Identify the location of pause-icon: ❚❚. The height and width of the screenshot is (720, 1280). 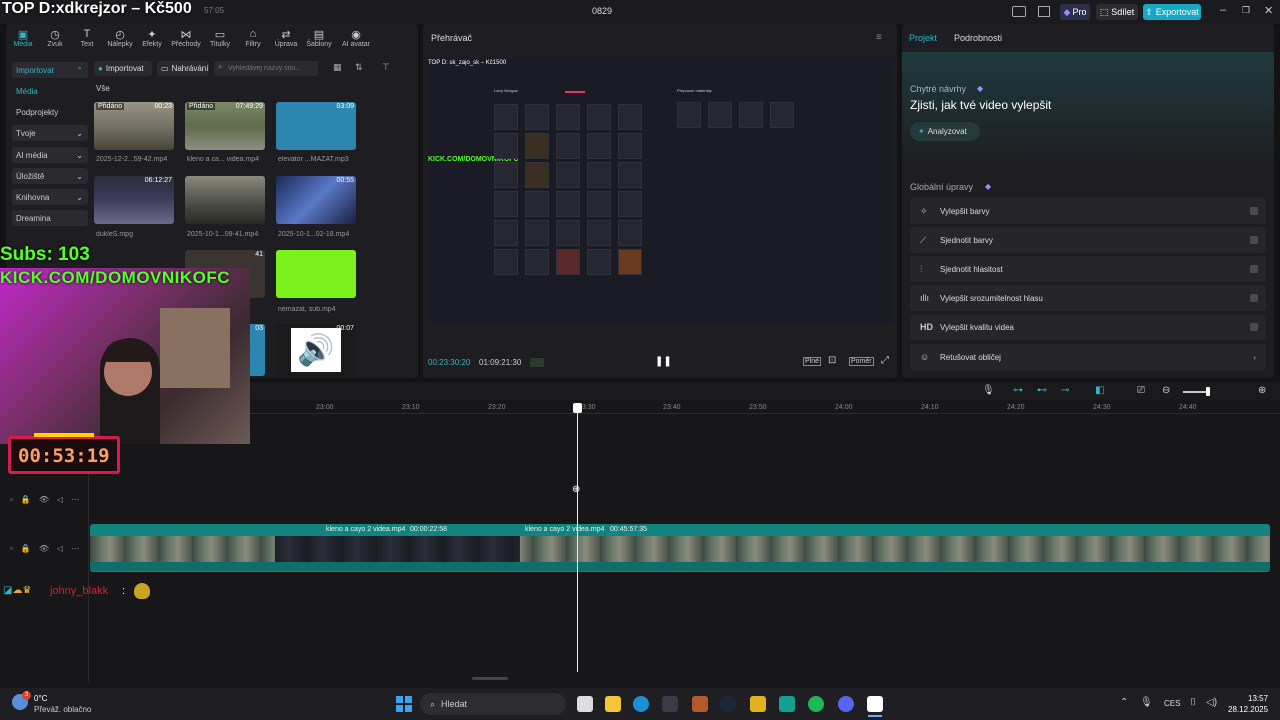
(663, 361).